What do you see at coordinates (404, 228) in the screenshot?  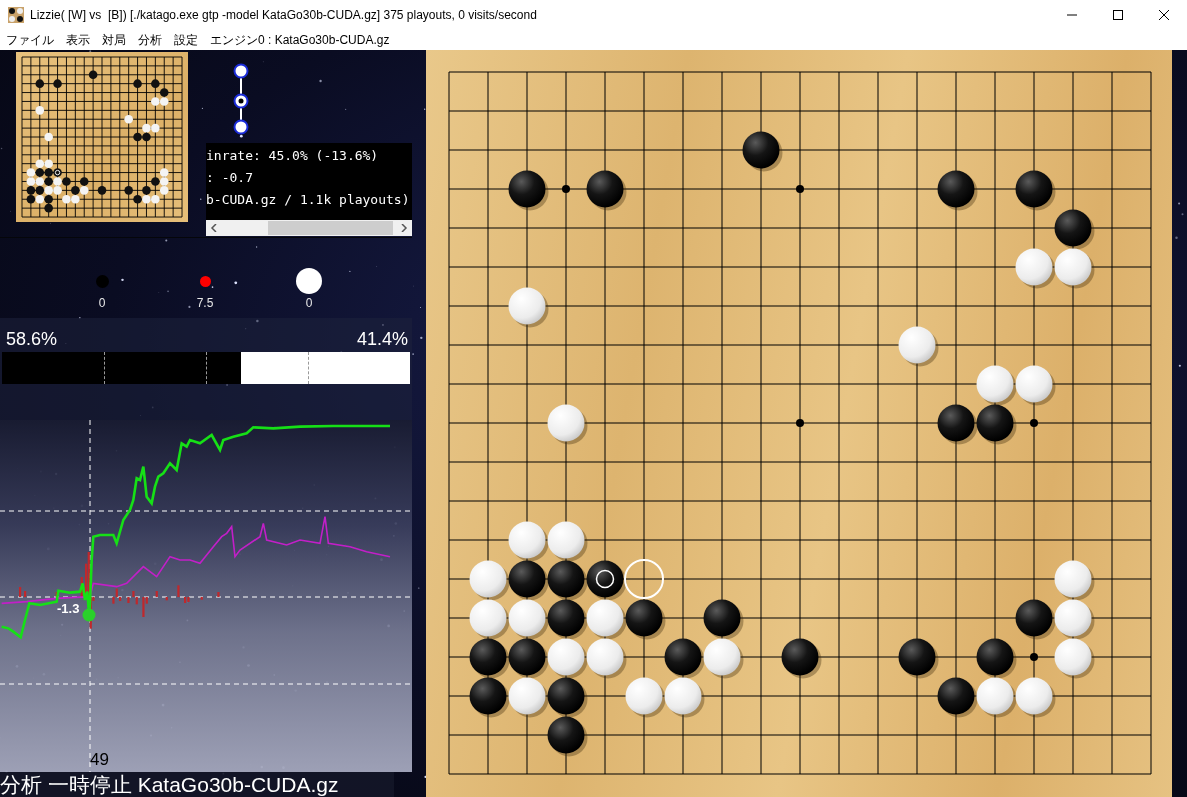 I see `scroll-right-icon` at bounding box center [404, 228].